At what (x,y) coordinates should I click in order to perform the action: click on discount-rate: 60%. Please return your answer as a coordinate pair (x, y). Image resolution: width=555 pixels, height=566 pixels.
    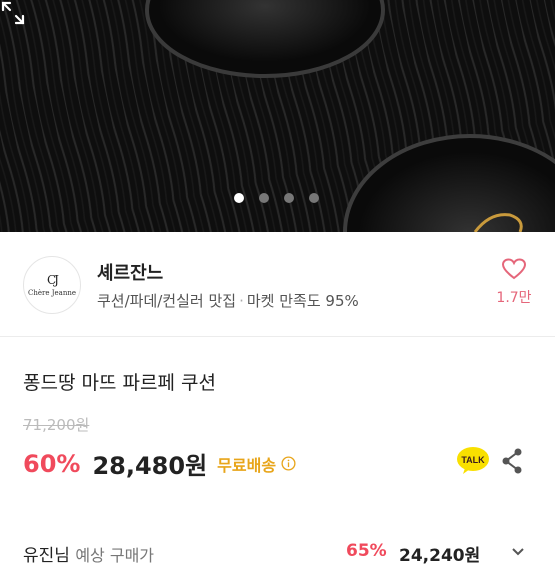
    Looking at the image, I should click on (52, 463).